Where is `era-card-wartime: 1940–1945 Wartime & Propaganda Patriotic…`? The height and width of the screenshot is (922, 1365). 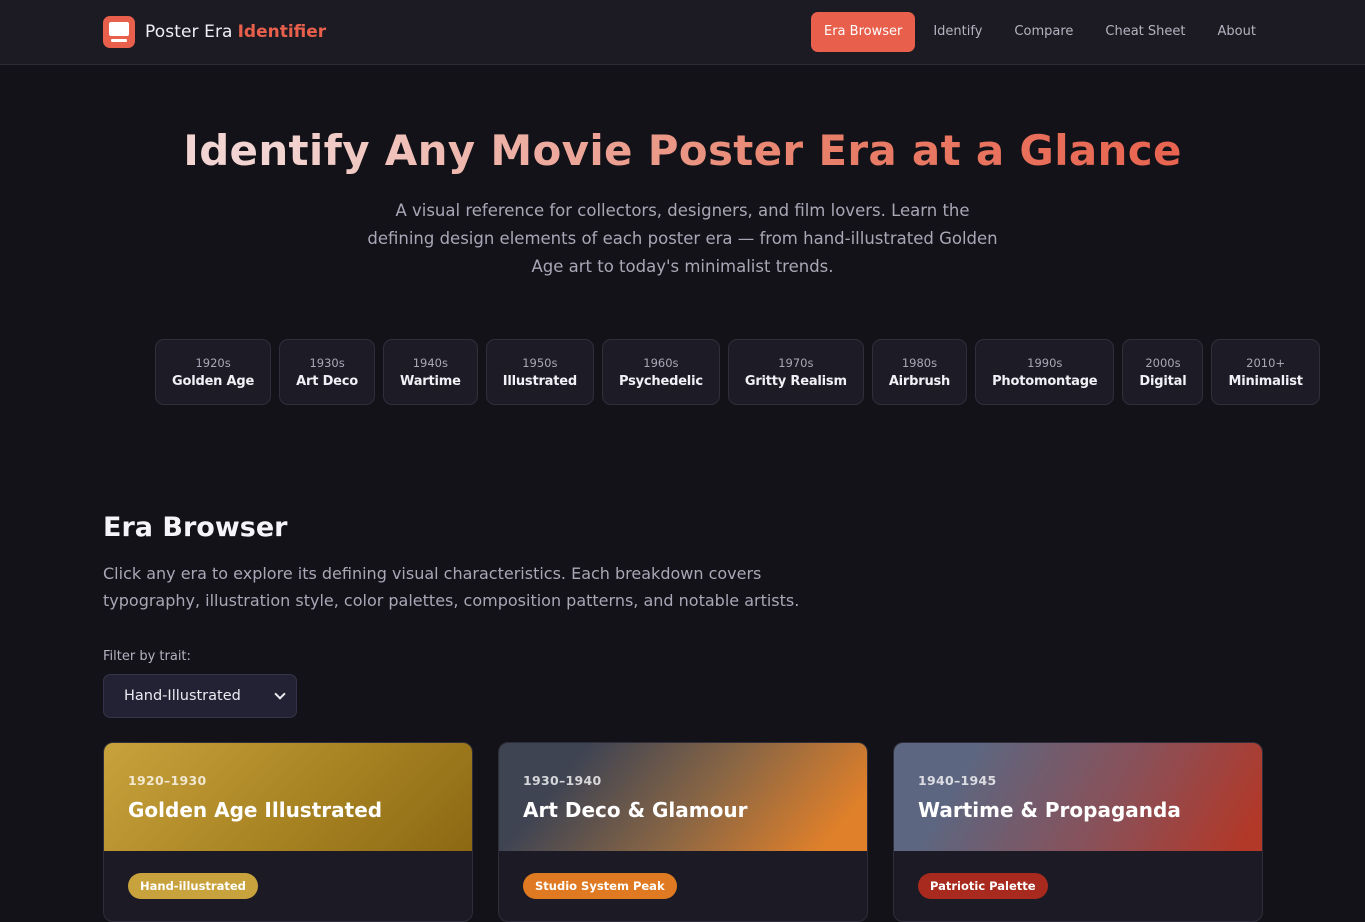
era-card-wartime: 1940–1945 Wartime & Propaganda Patriotic… is located at coordinates (1078, 832).